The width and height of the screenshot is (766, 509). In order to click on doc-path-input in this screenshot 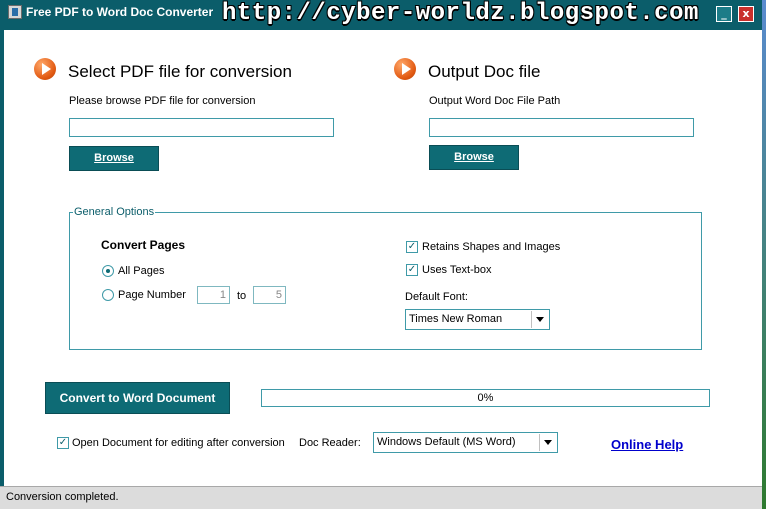, I will do `click(561, 127)`.